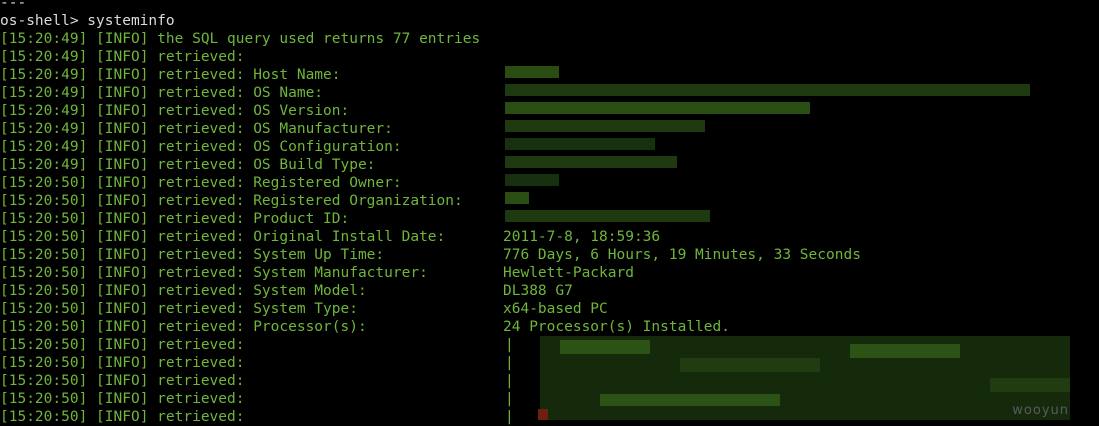 Image resolution: width=1099 pixels, height=426 pixels. Describe the element at coordinates (310, 201) in the screenshot. I see `log-message: retrieved: Registered Organization:` at that location.